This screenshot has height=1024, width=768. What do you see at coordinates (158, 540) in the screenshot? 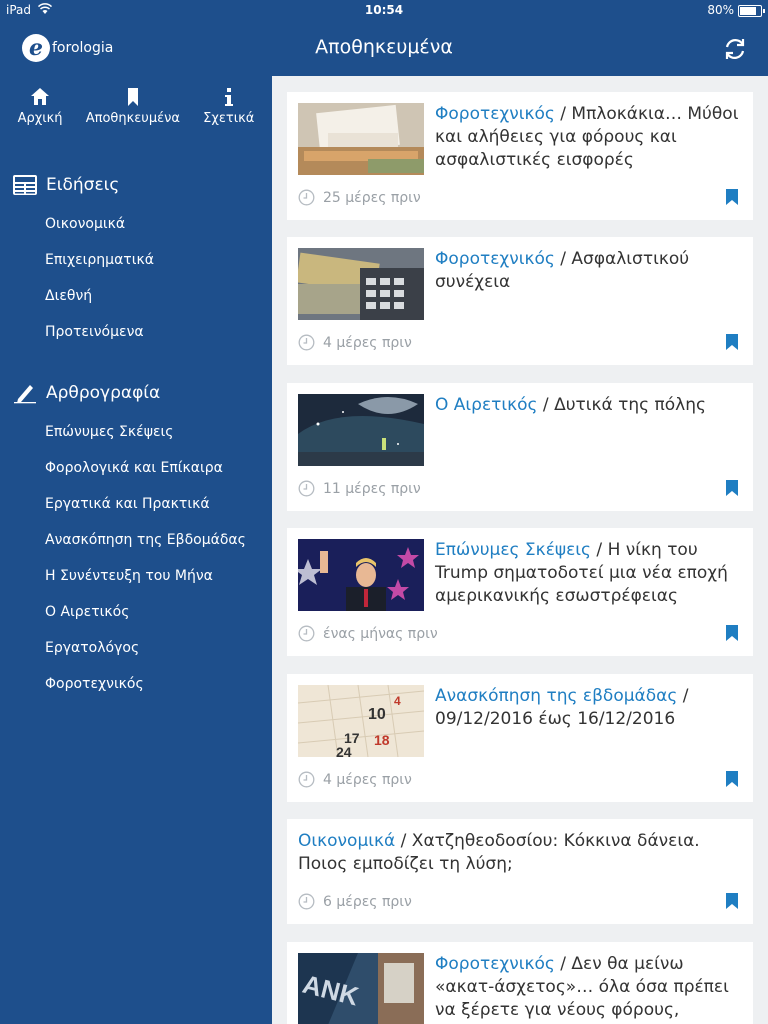
I see `sidebar-articles-item: Ανασκόπηση της Εβδομάδας` at bounding box center [158, 540].